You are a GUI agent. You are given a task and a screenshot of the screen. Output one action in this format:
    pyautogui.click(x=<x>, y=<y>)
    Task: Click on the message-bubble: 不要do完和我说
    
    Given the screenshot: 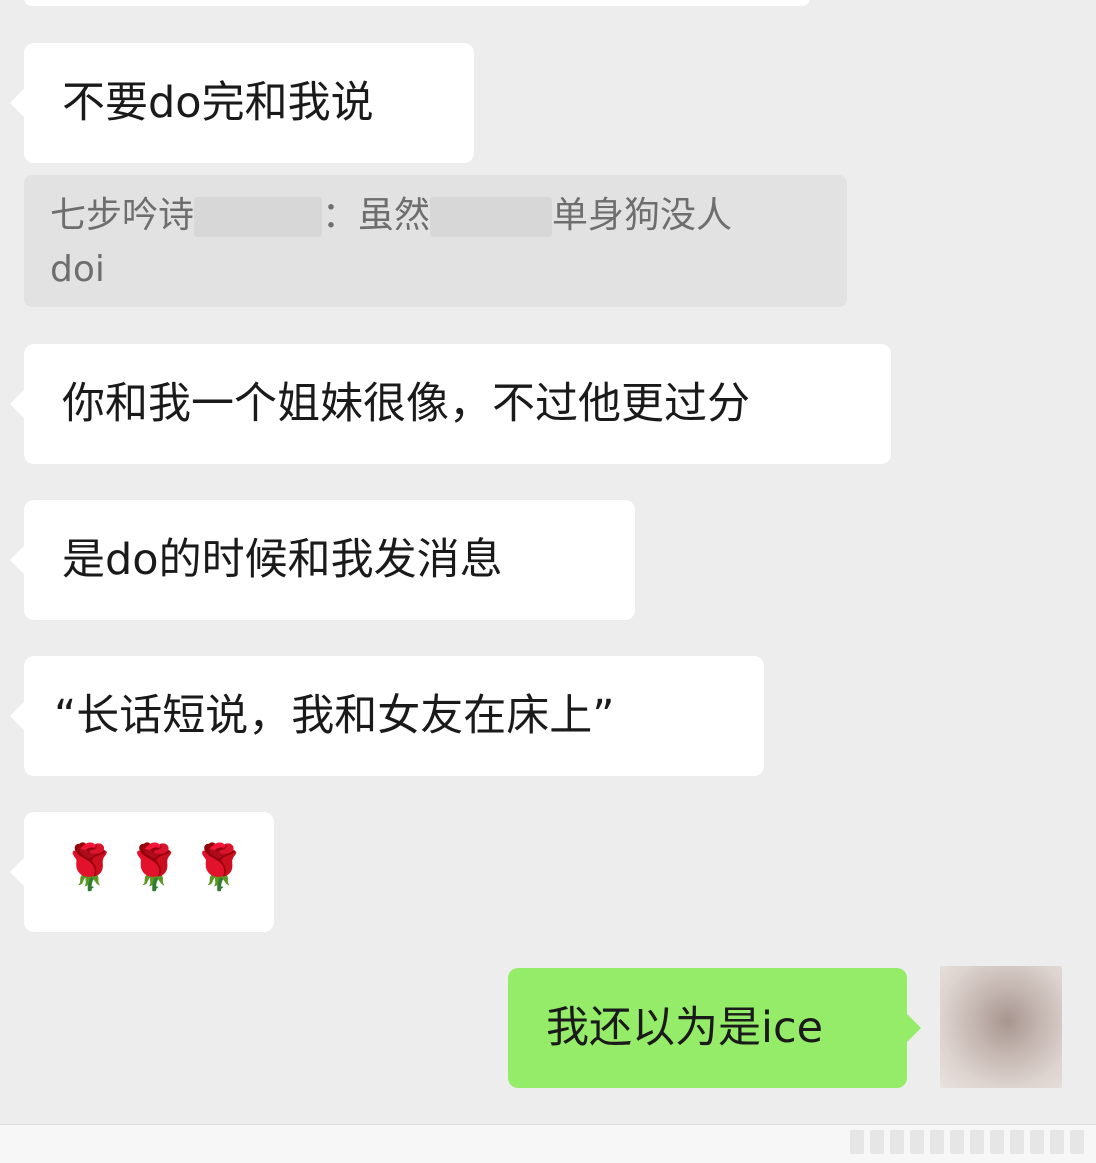 What is the action you would take?
    pyautogui.click(x=242, y=103)
    